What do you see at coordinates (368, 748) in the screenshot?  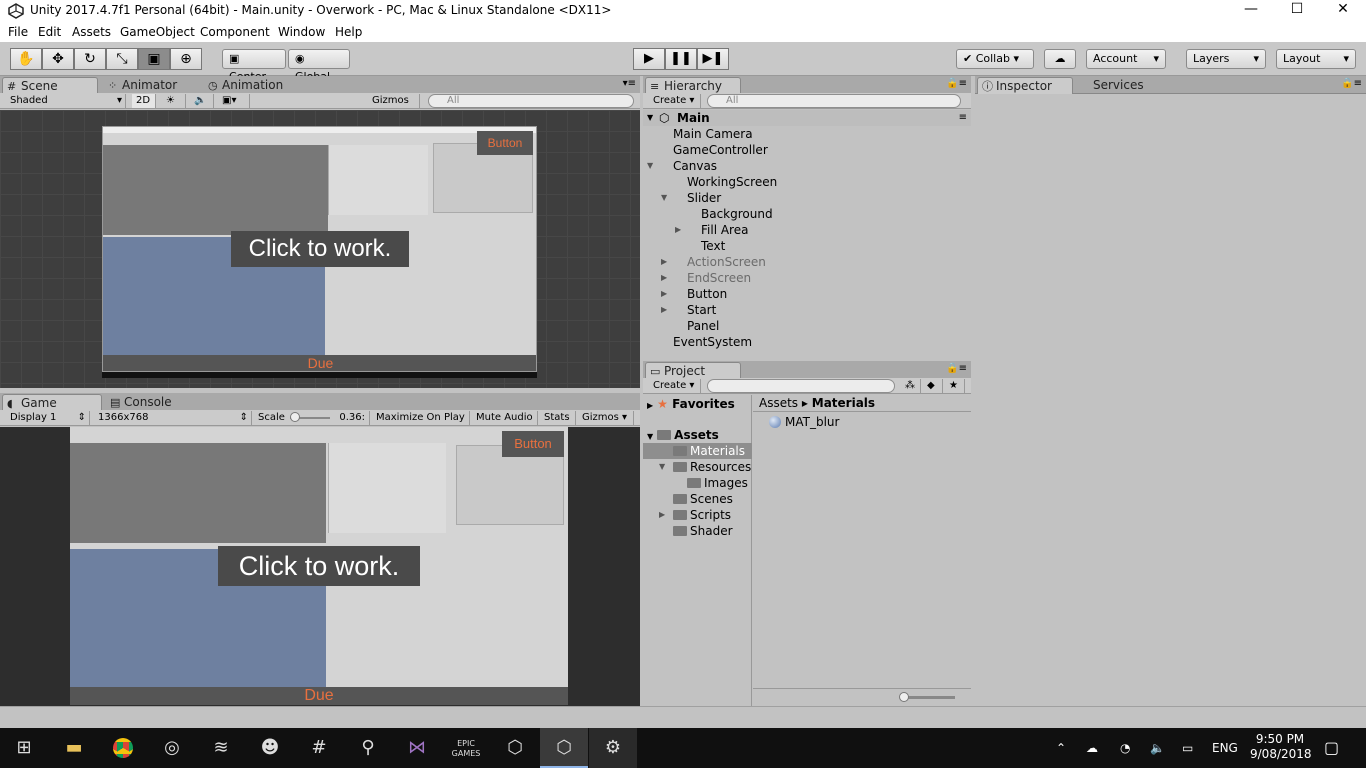 I see `maps-icon: ⚲` at bounding box center [368, 748].